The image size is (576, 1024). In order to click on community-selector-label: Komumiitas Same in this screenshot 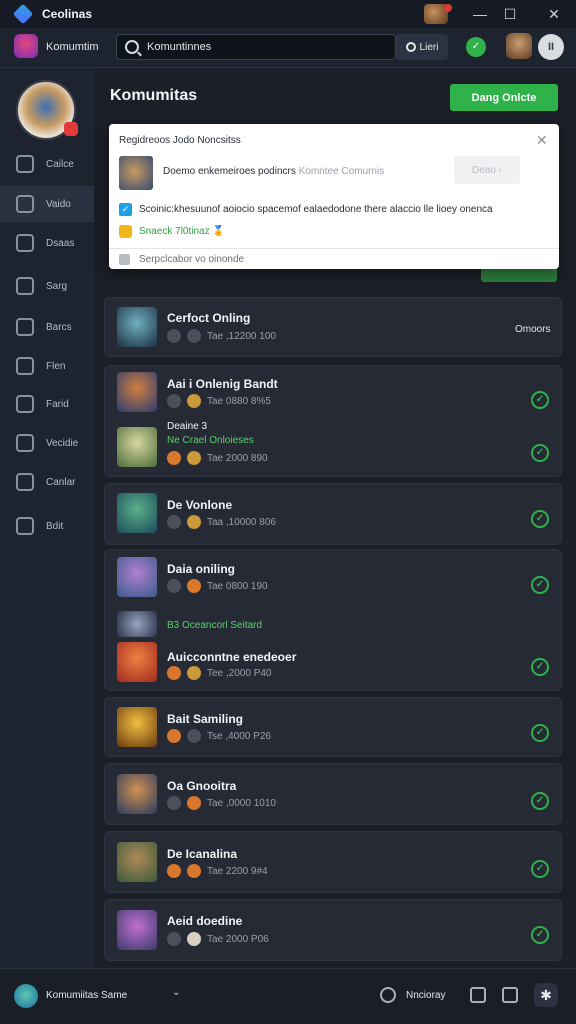, I will do `click(86, 995)`.